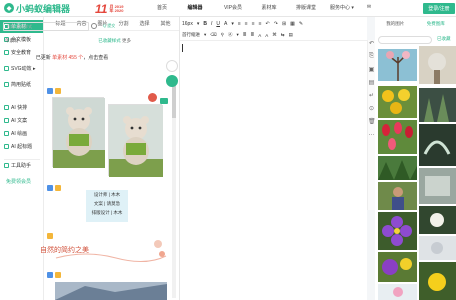 This screenshot has width=456, height=300. I want to click on refresh-icon, so click(172, 66).